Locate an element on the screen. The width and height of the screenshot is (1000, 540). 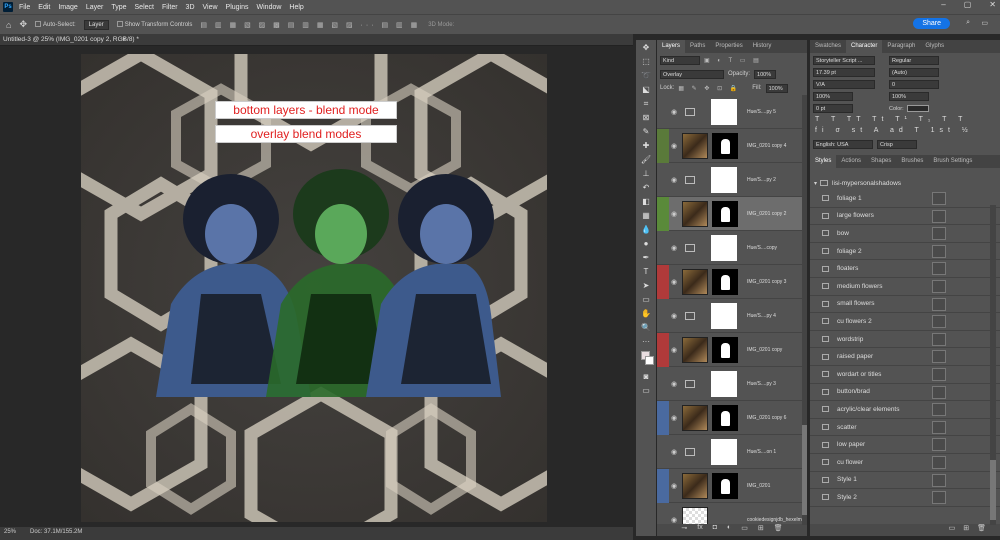
style-item: button/brad is located at coordinates (905, 393).